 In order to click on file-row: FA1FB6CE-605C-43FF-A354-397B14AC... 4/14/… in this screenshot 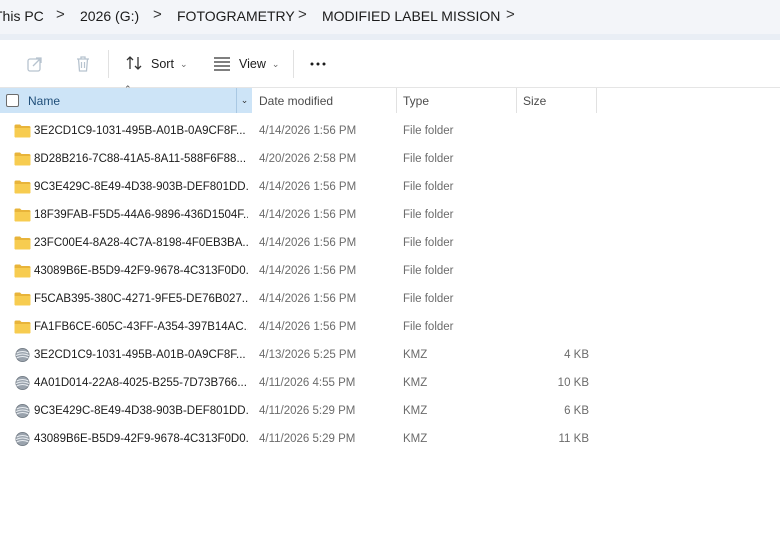, I will do `click(390, 327)`.